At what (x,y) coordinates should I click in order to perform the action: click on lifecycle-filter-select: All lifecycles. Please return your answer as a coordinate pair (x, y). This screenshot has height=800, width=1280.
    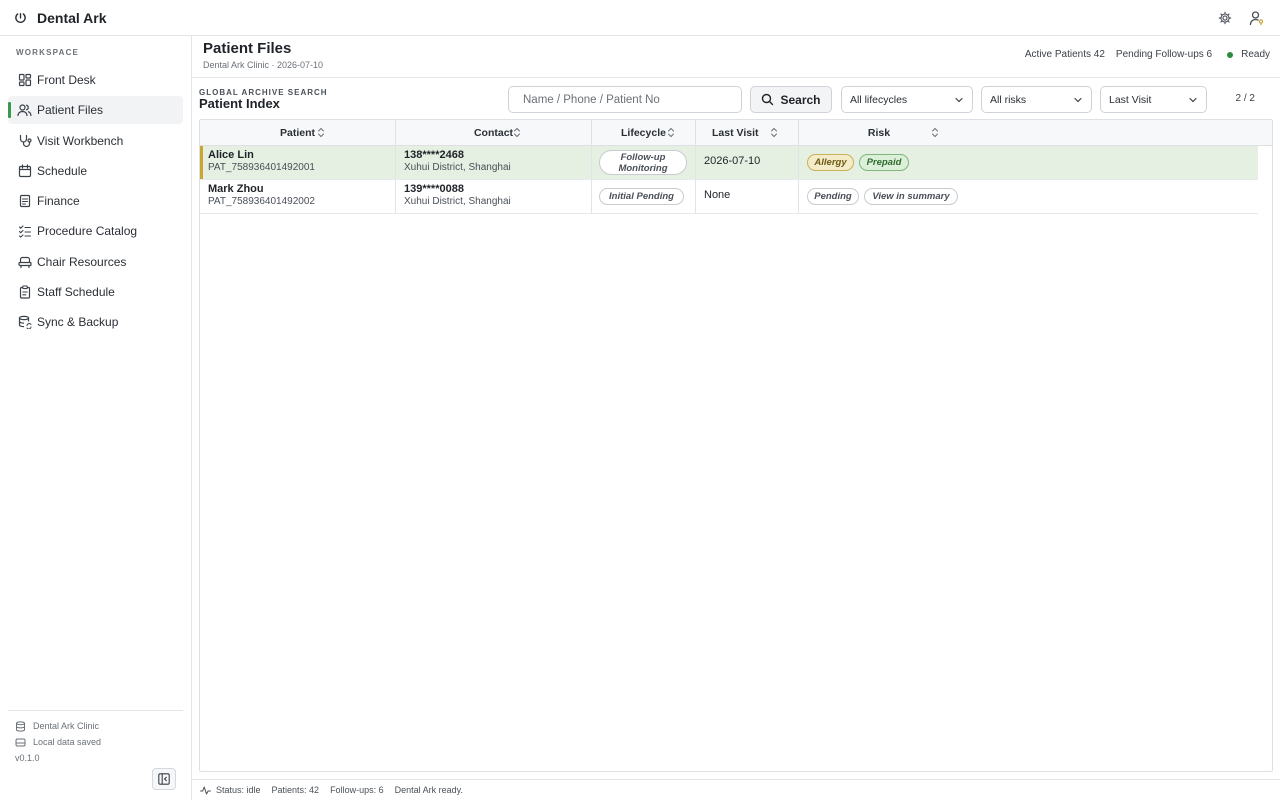
    Looking at the image, I should click on (907, 99).